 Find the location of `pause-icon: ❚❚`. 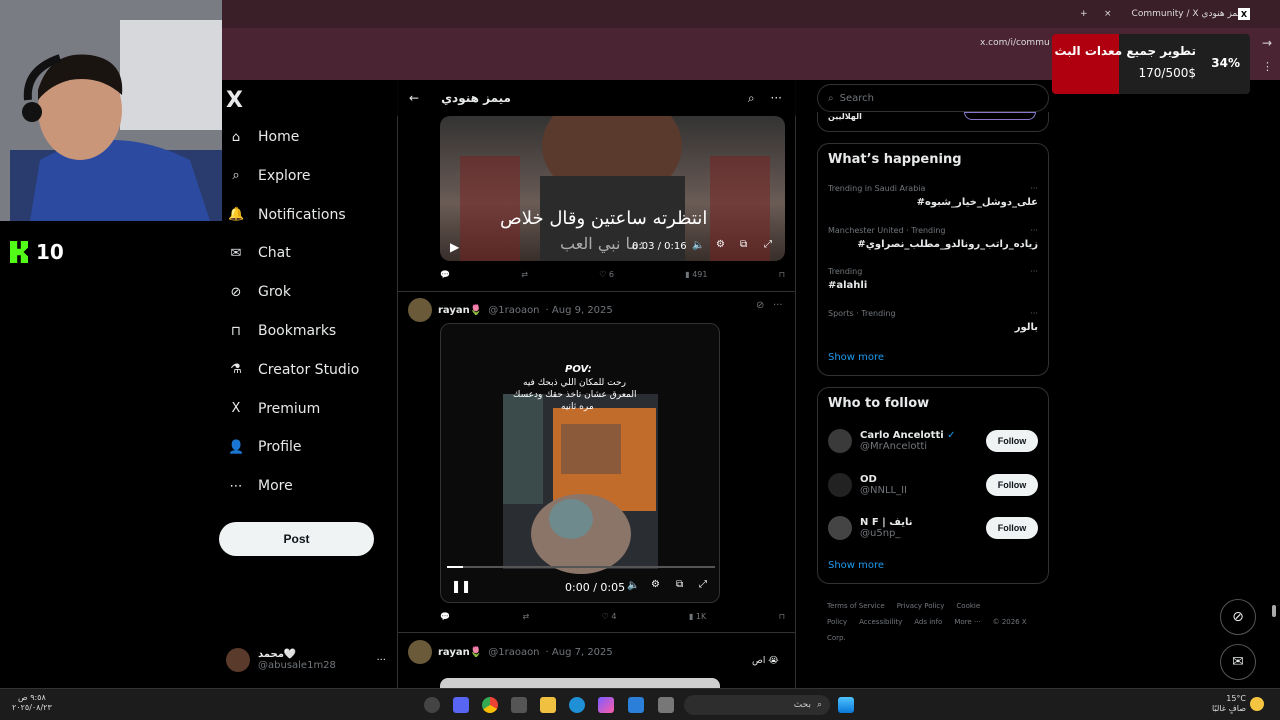

pause-icon: ❚❚ is located at coordinates (461, 586).